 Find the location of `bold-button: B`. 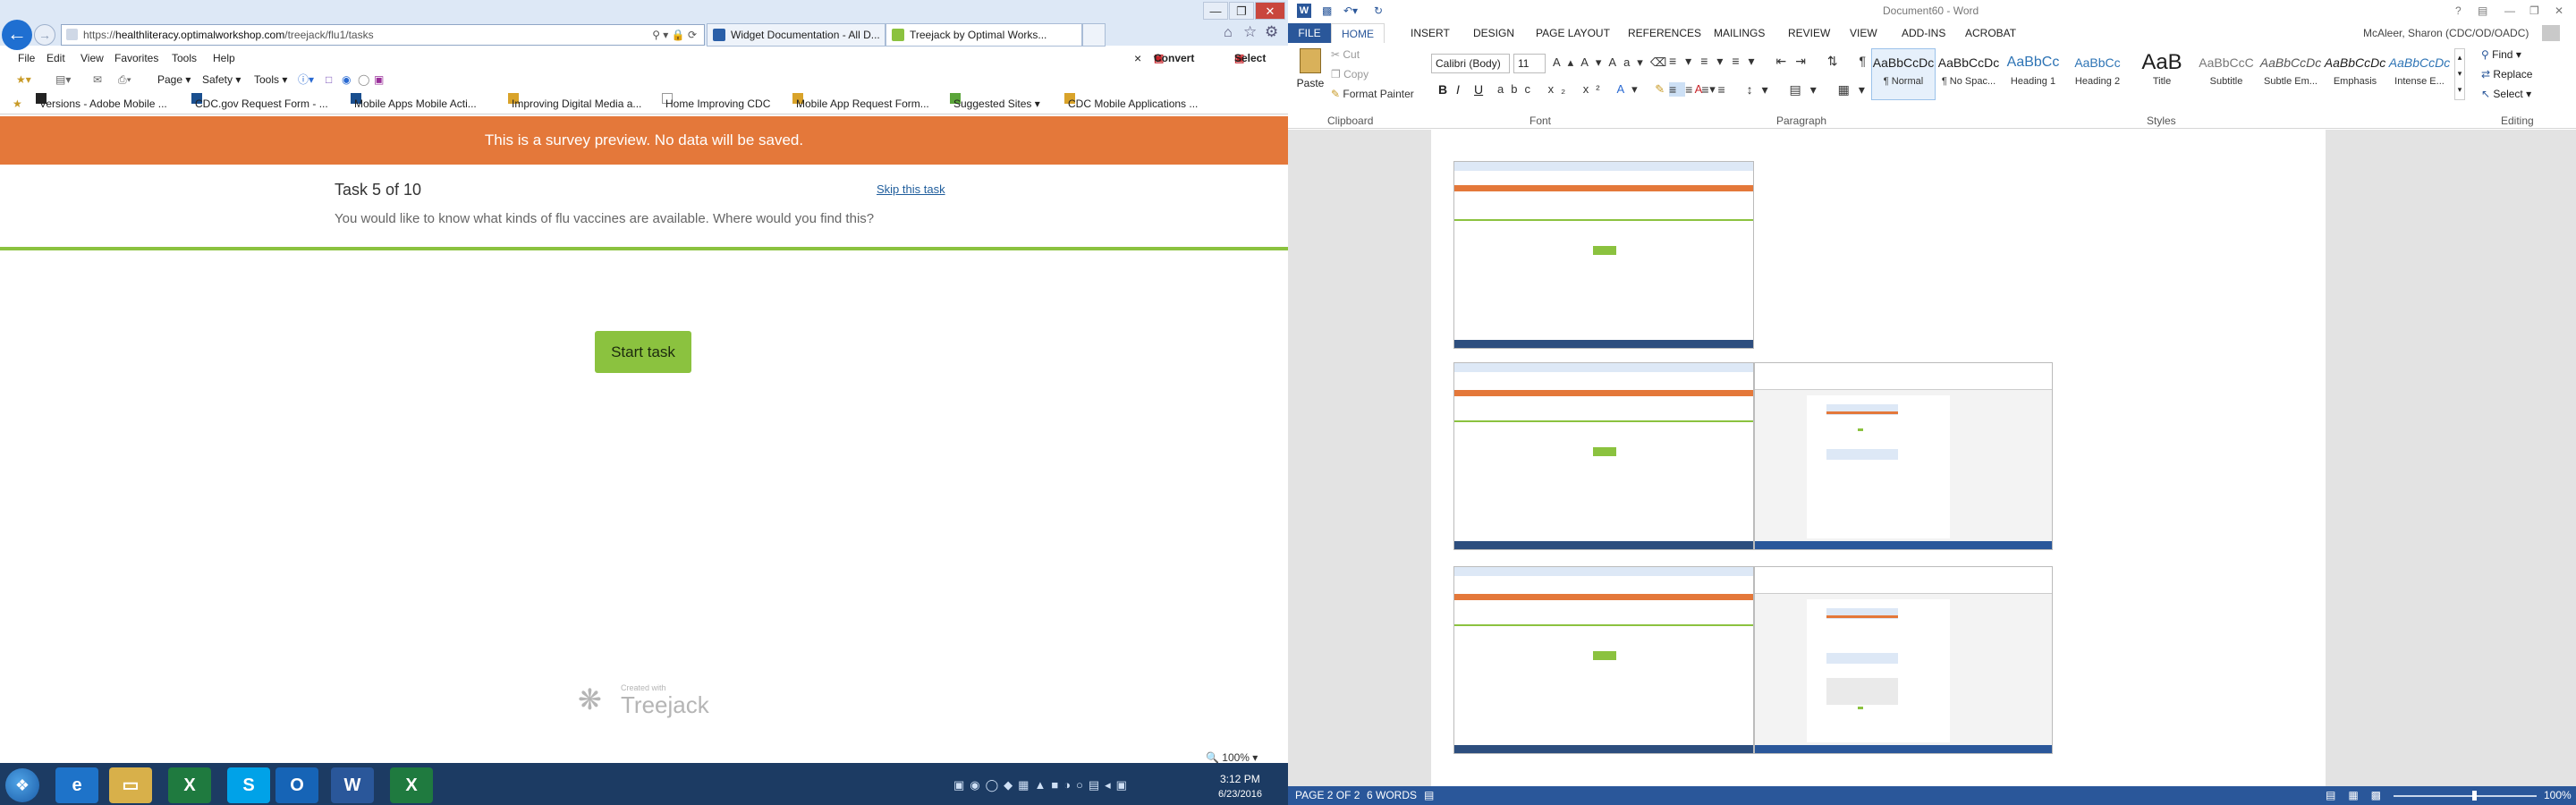

bold-button: B is located at coordinates (1442, 89).